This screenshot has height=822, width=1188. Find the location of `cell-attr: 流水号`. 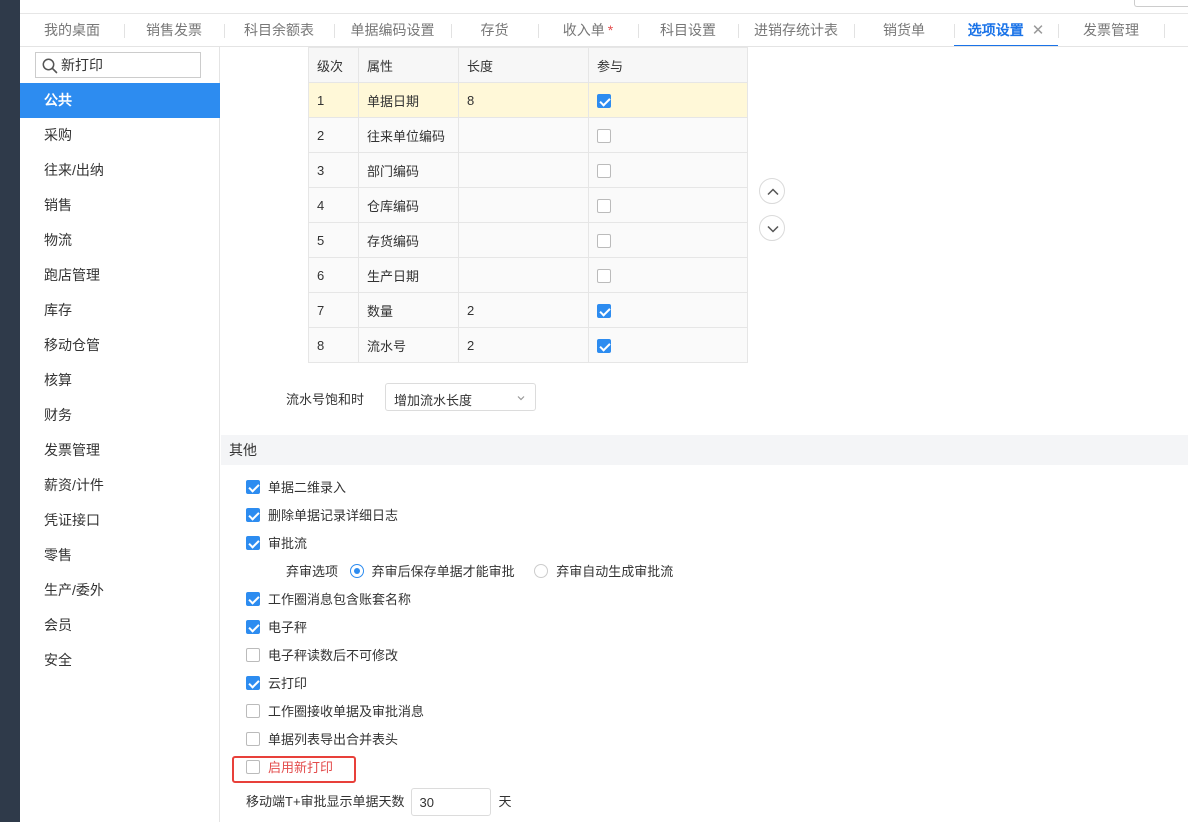

cell-attr: 流水号 is located at coordinates (408, 345).